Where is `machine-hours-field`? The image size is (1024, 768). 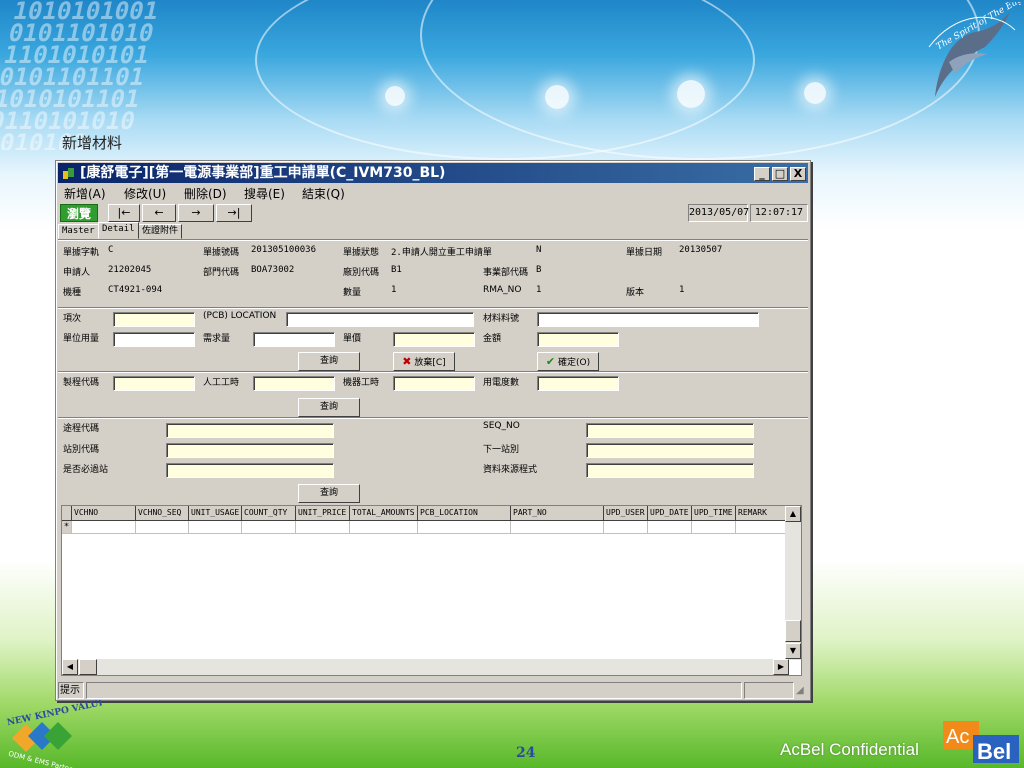
machine-hours-field is located at coordinates (434, 383).